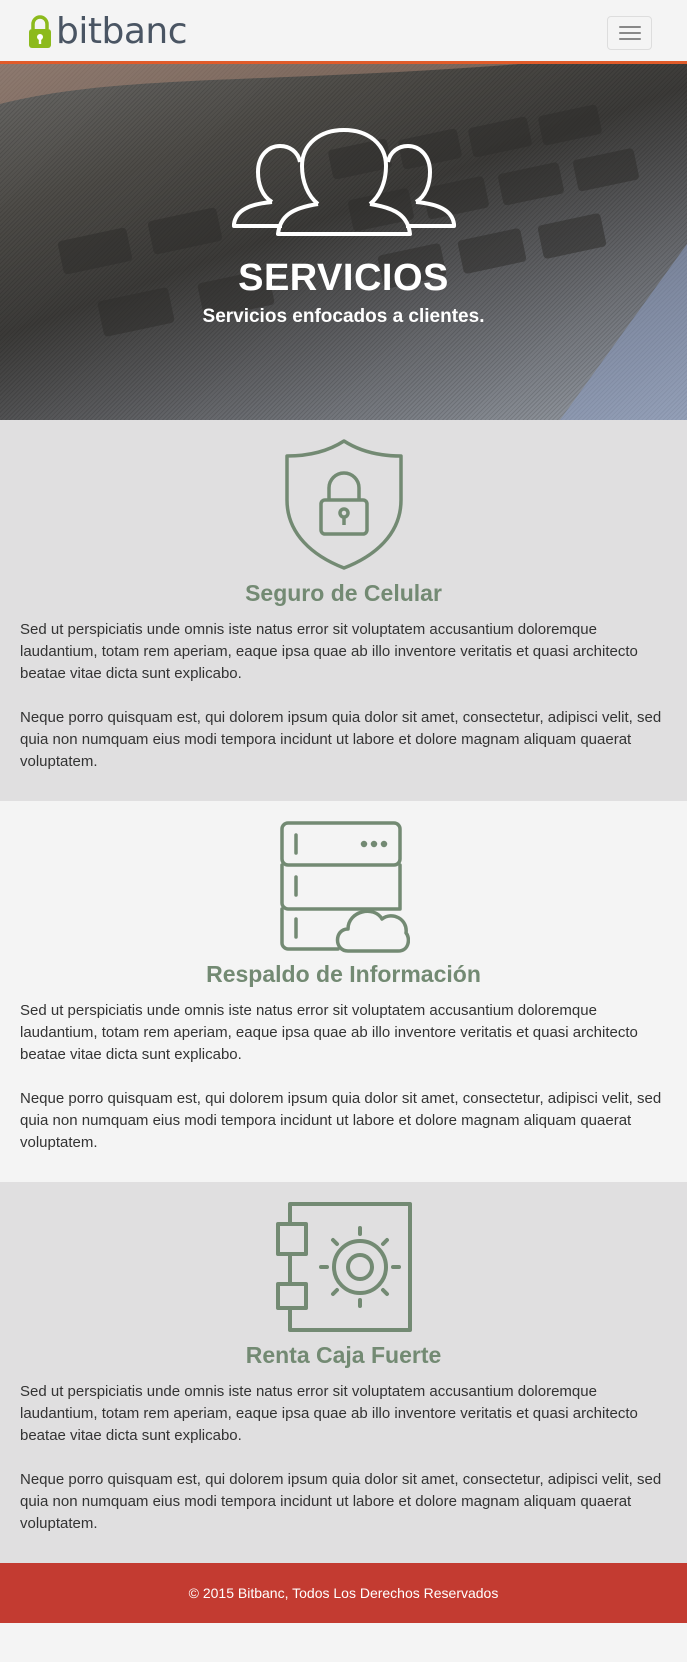 The image size is (687, 1662). What do you see at coordinates (122, 31) in the screenshot?
I see `brand-name: bitbanc` at bounding box center [122, 31].